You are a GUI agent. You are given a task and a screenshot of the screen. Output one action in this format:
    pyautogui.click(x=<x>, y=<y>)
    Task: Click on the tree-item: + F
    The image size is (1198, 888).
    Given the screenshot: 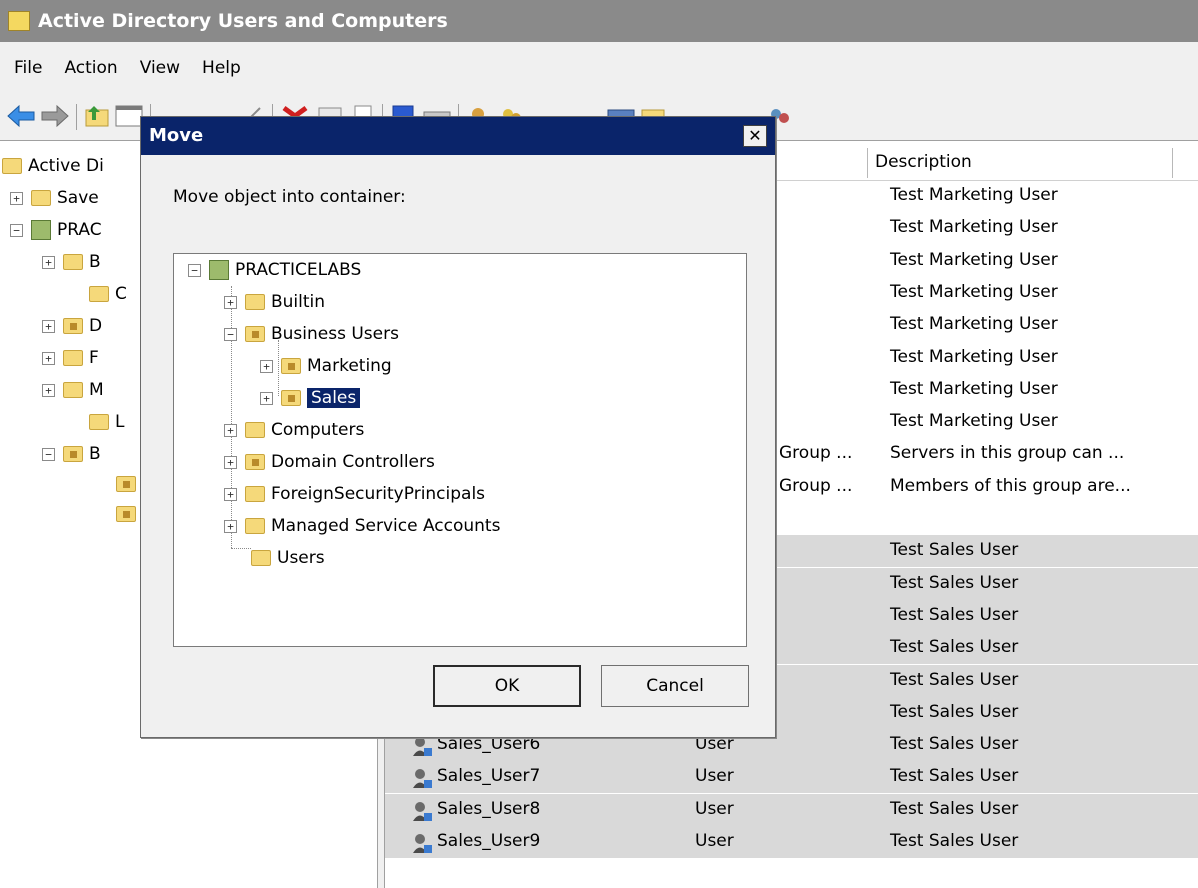 What is the action you would take?
    pyautogui.click(x=70, y=358)
    